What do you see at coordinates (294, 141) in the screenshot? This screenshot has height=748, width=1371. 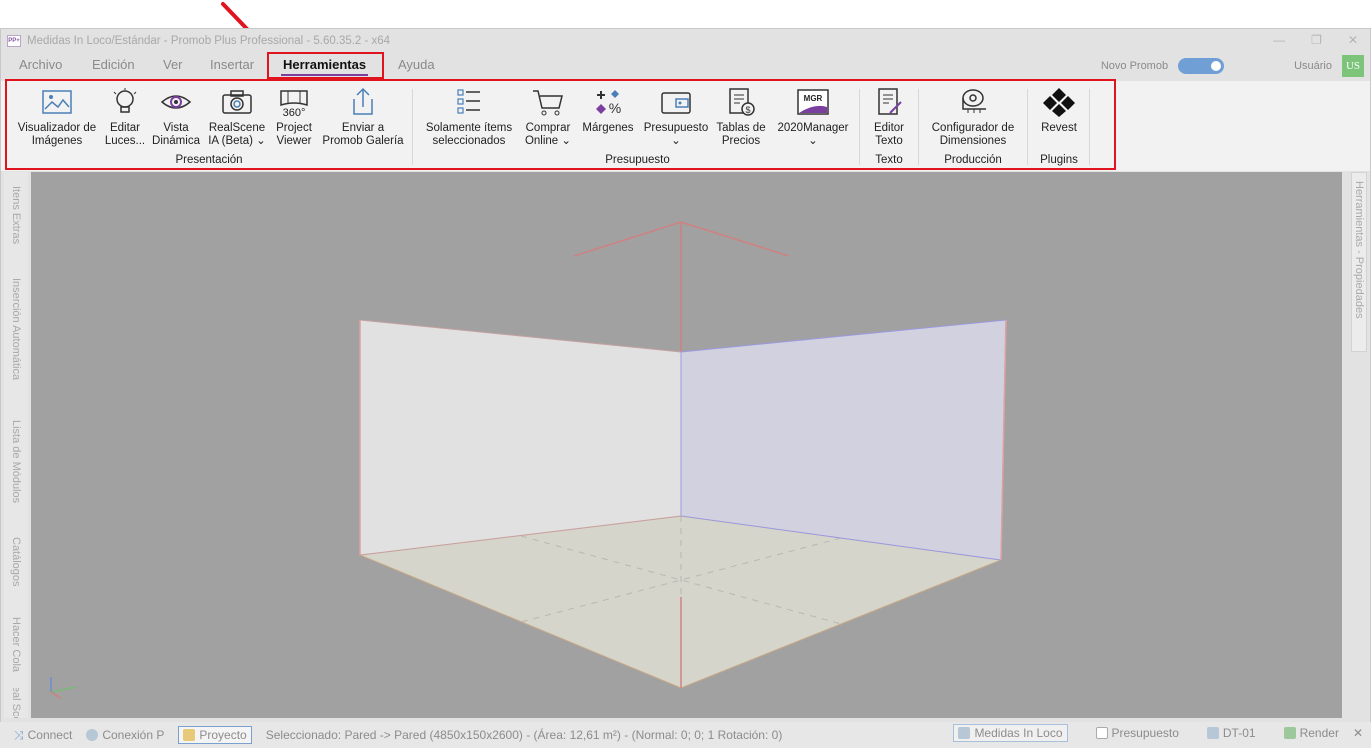 I see `btn-line2: Viewer` at bounding box center [294, 141].